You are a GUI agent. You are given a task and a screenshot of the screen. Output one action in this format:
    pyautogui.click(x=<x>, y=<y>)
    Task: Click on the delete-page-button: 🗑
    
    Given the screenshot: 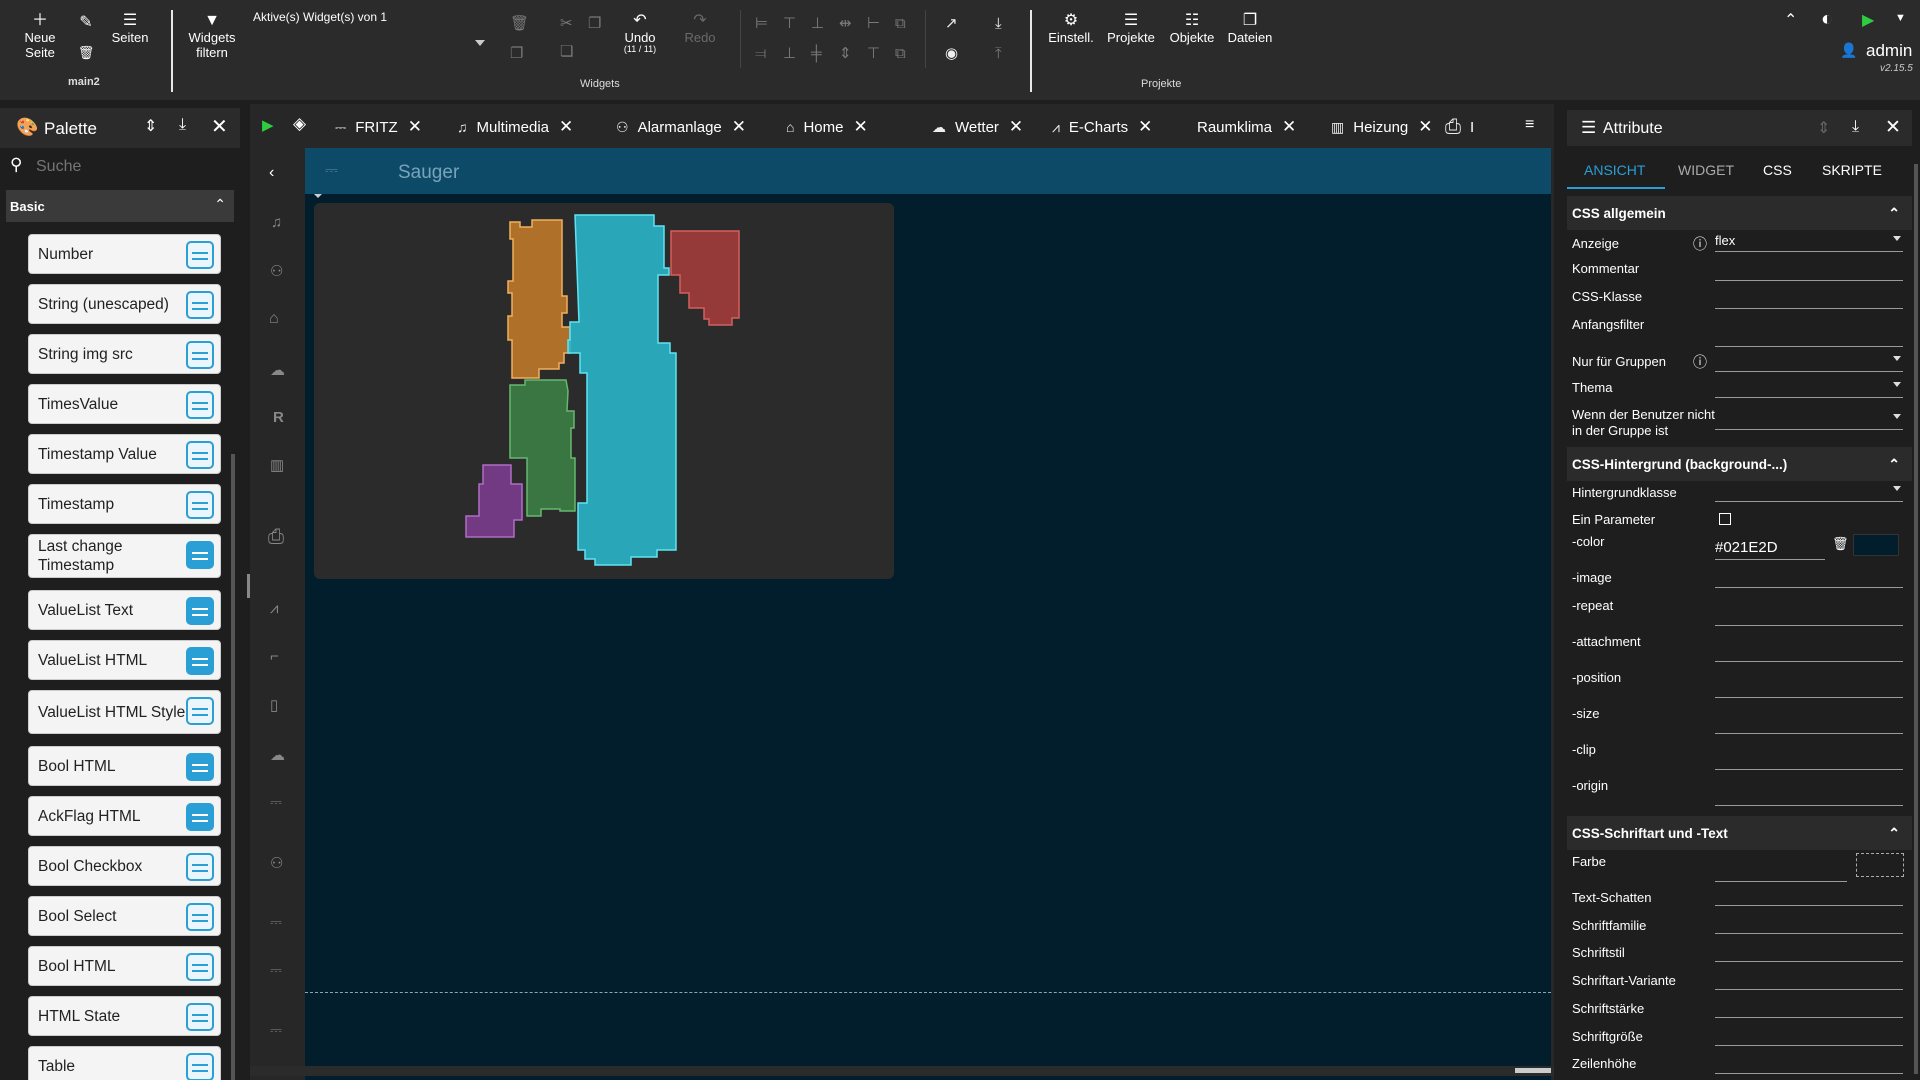 What is the action you would take?
    pyautogui.click(x=86, y=53)
    